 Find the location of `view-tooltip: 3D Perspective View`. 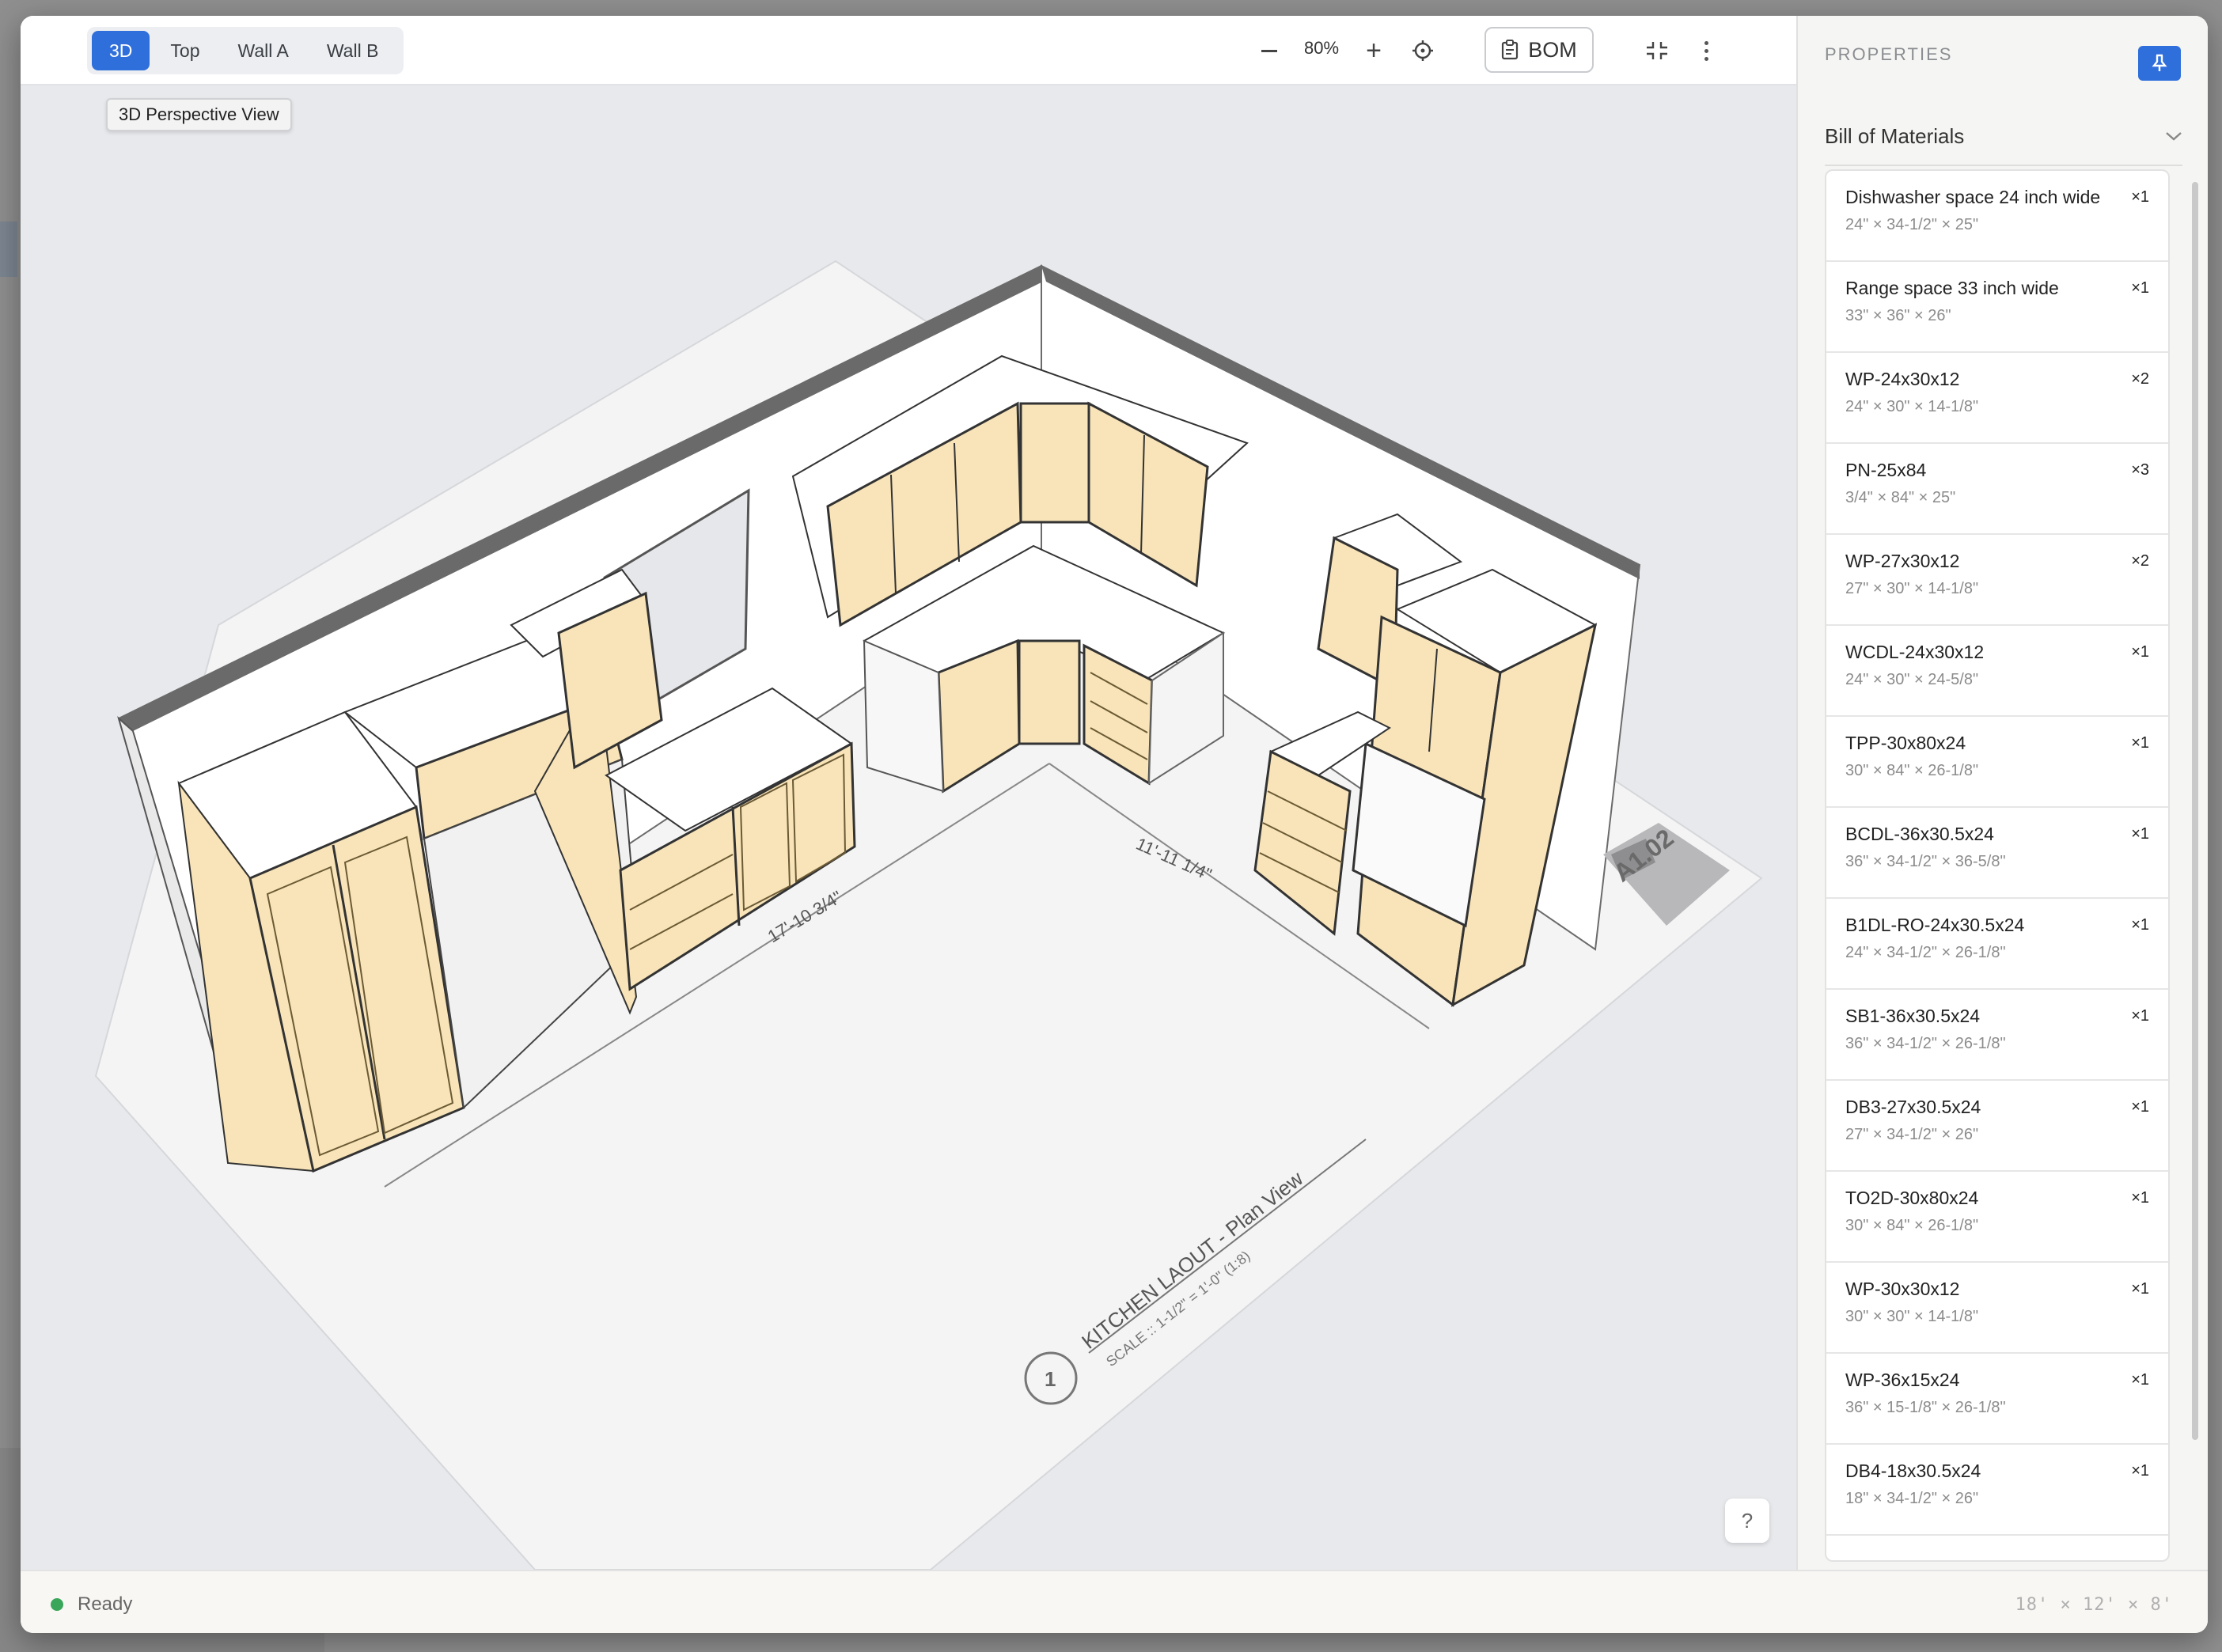

view-tooltip: 3D Perspective View is located at coordinates (199, 115).